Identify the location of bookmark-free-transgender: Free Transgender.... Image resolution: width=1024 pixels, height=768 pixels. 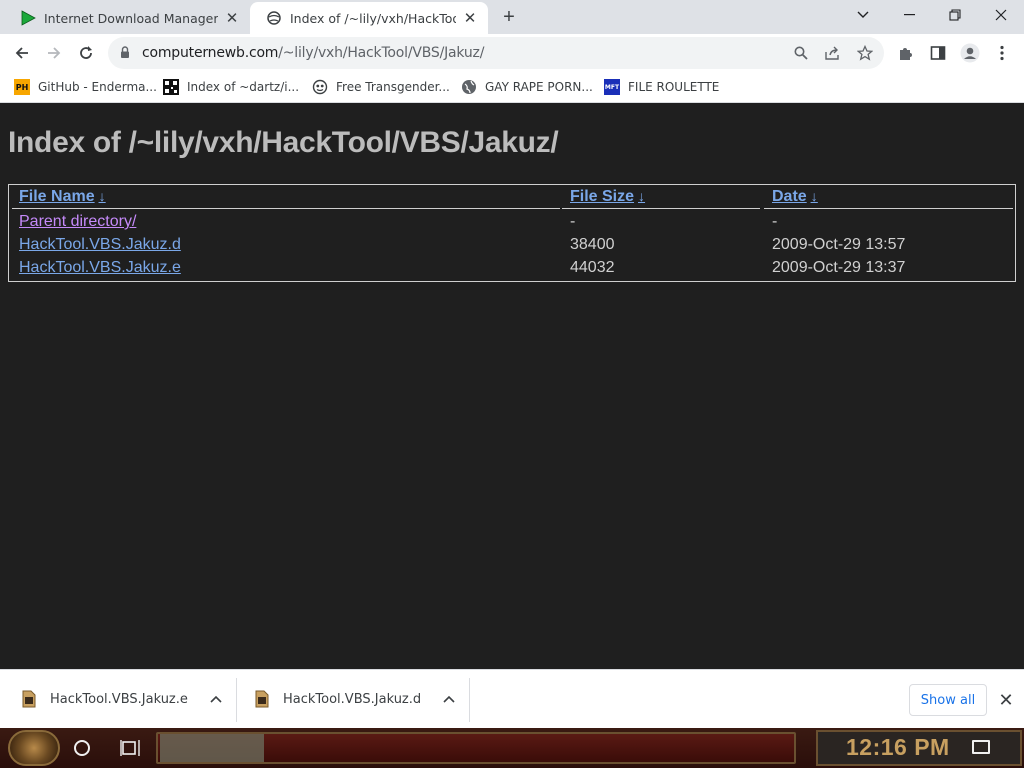
(381, 87).